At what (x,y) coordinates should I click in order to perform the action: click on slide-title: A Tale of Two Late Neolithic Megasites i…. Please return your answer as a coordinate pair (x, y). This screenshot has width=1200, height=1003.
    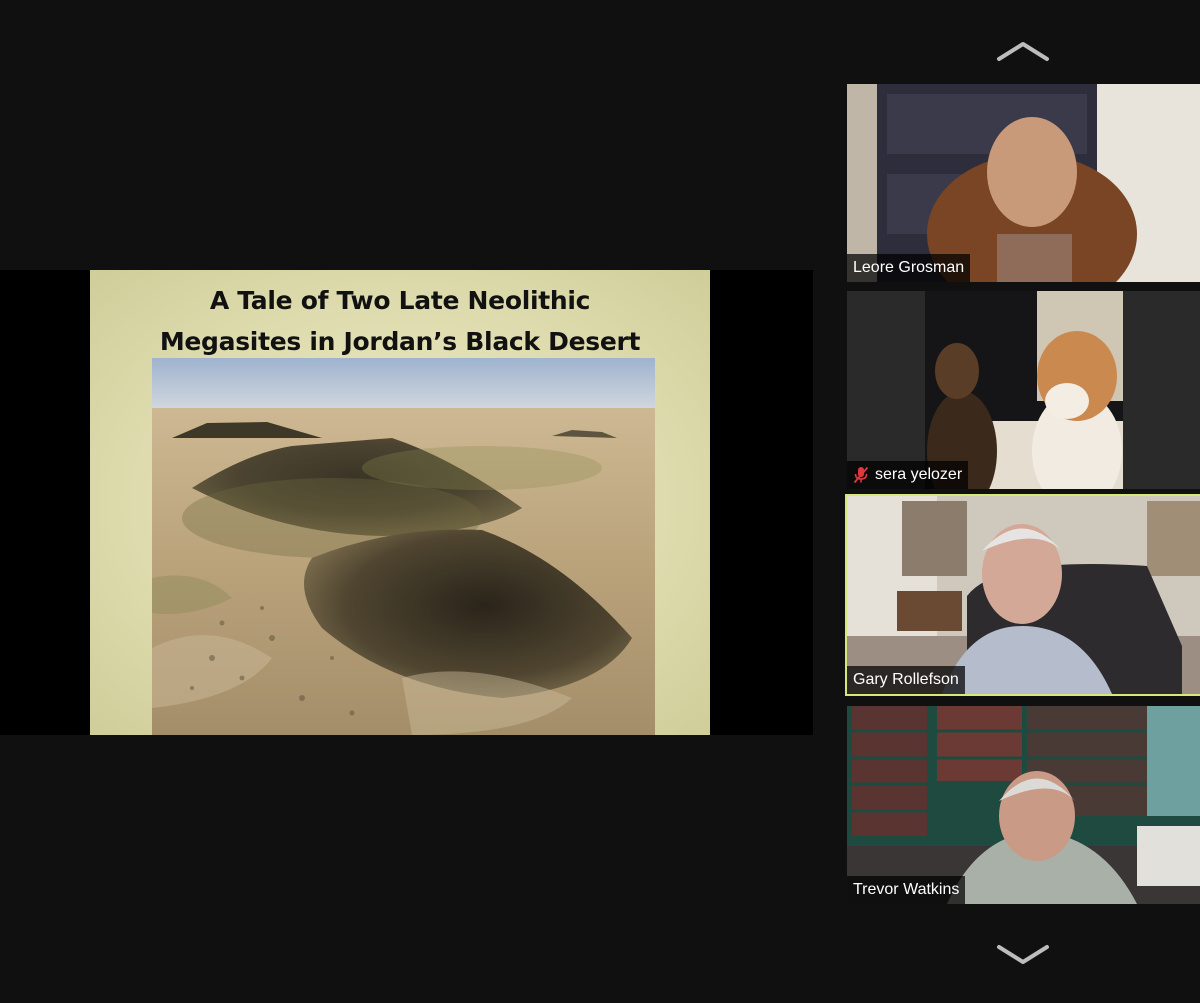
    Looking at the image, I should click on (400, 321).